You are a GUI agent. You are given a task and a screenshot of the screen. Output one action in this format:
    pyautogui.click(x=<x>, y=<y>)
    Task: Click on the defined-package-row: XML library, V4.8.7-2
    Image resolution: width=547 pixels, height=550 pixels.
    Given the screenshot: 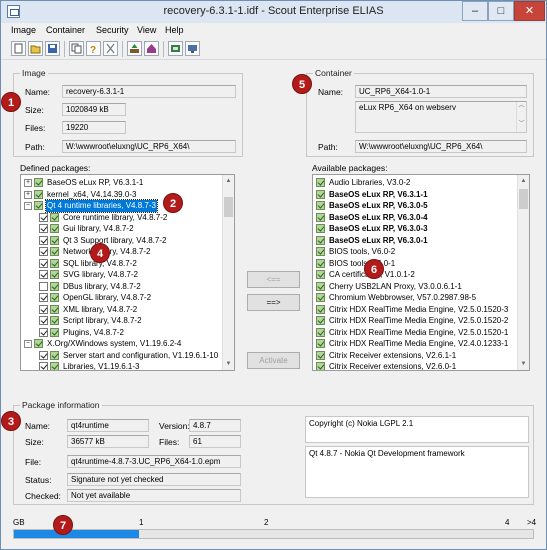 What is the action you would take?
    pyautogui.click(x=121, y=310)
    